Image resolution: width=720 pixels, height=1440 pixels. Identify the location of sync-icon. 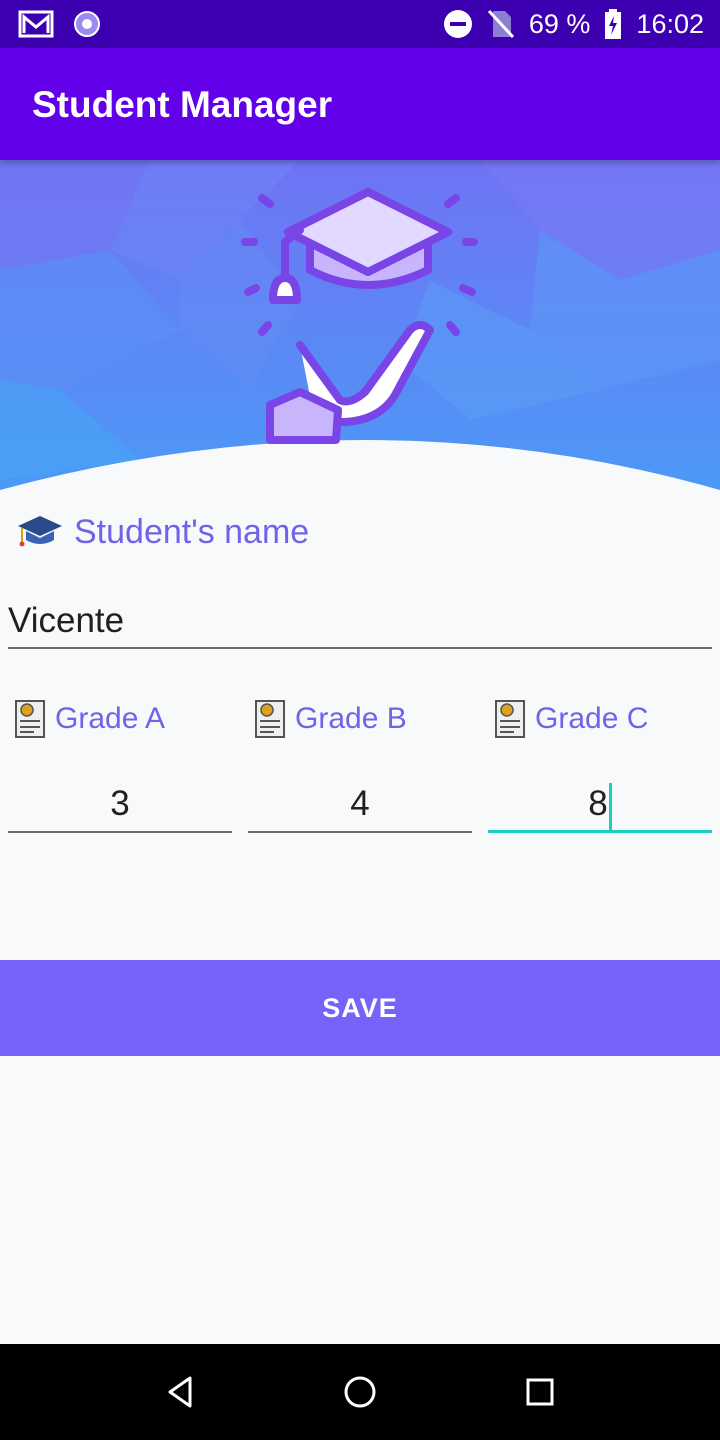
(87, 24).